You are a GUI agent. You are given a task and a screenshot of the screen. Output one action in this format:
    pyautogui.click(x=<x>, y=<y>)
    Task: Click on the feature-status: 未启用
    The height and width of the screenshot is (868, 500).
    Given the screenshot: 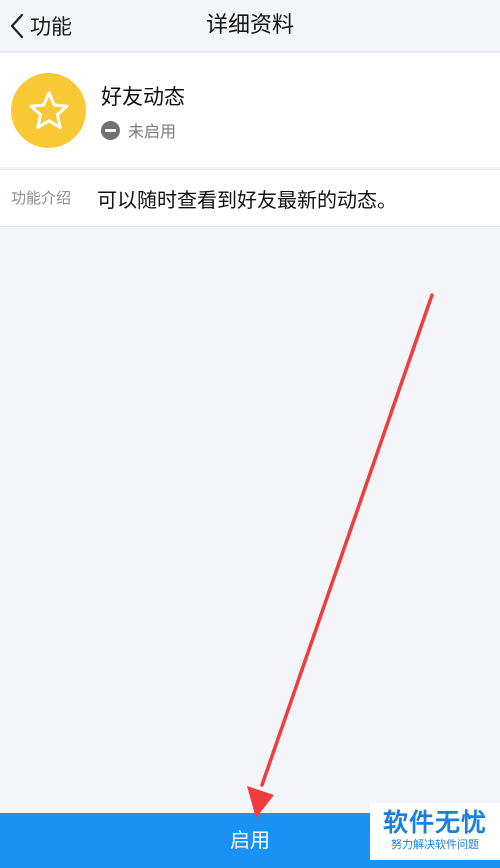 What is the action you would take?
    pyautogui.click(x=138, y=130)
    